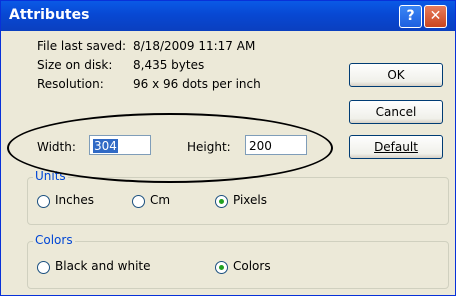  Describe the element at coordinates (252, 266) in the screenshot. I see `radio-colors-label: Colors` at that location.